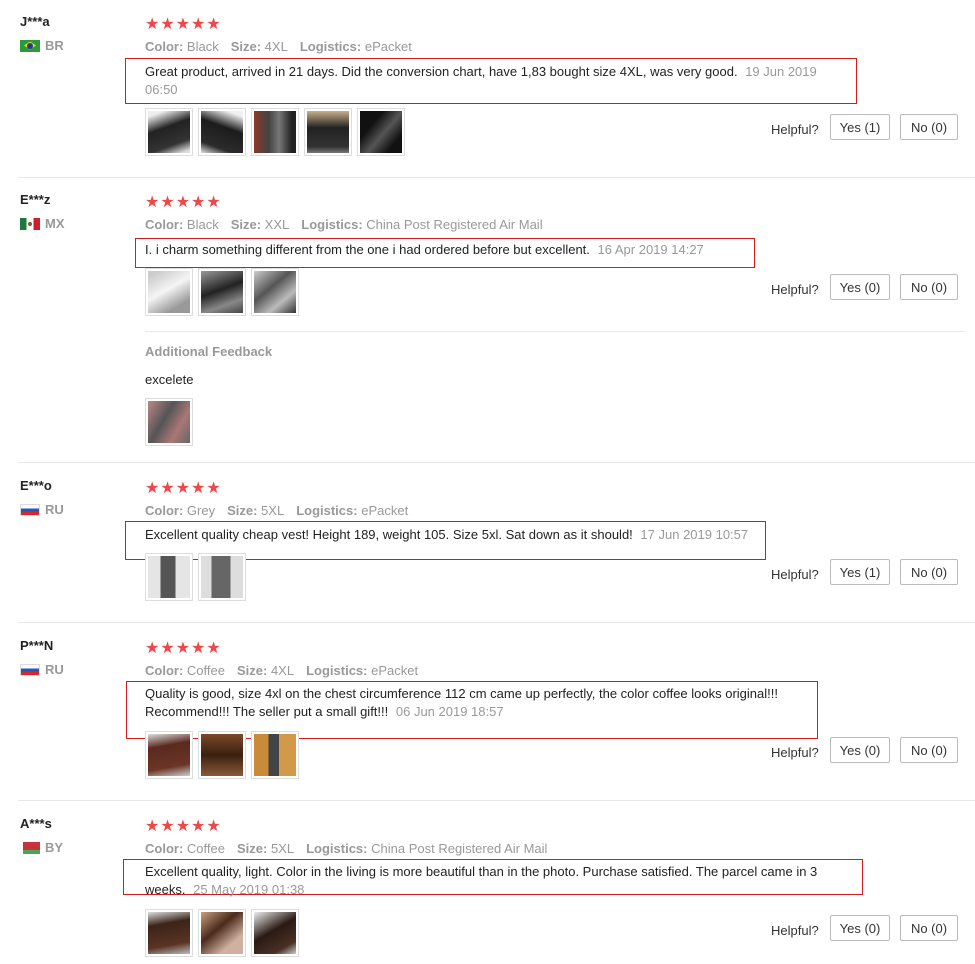  I want to click on belarus-flag-icon, so click(30, 847).